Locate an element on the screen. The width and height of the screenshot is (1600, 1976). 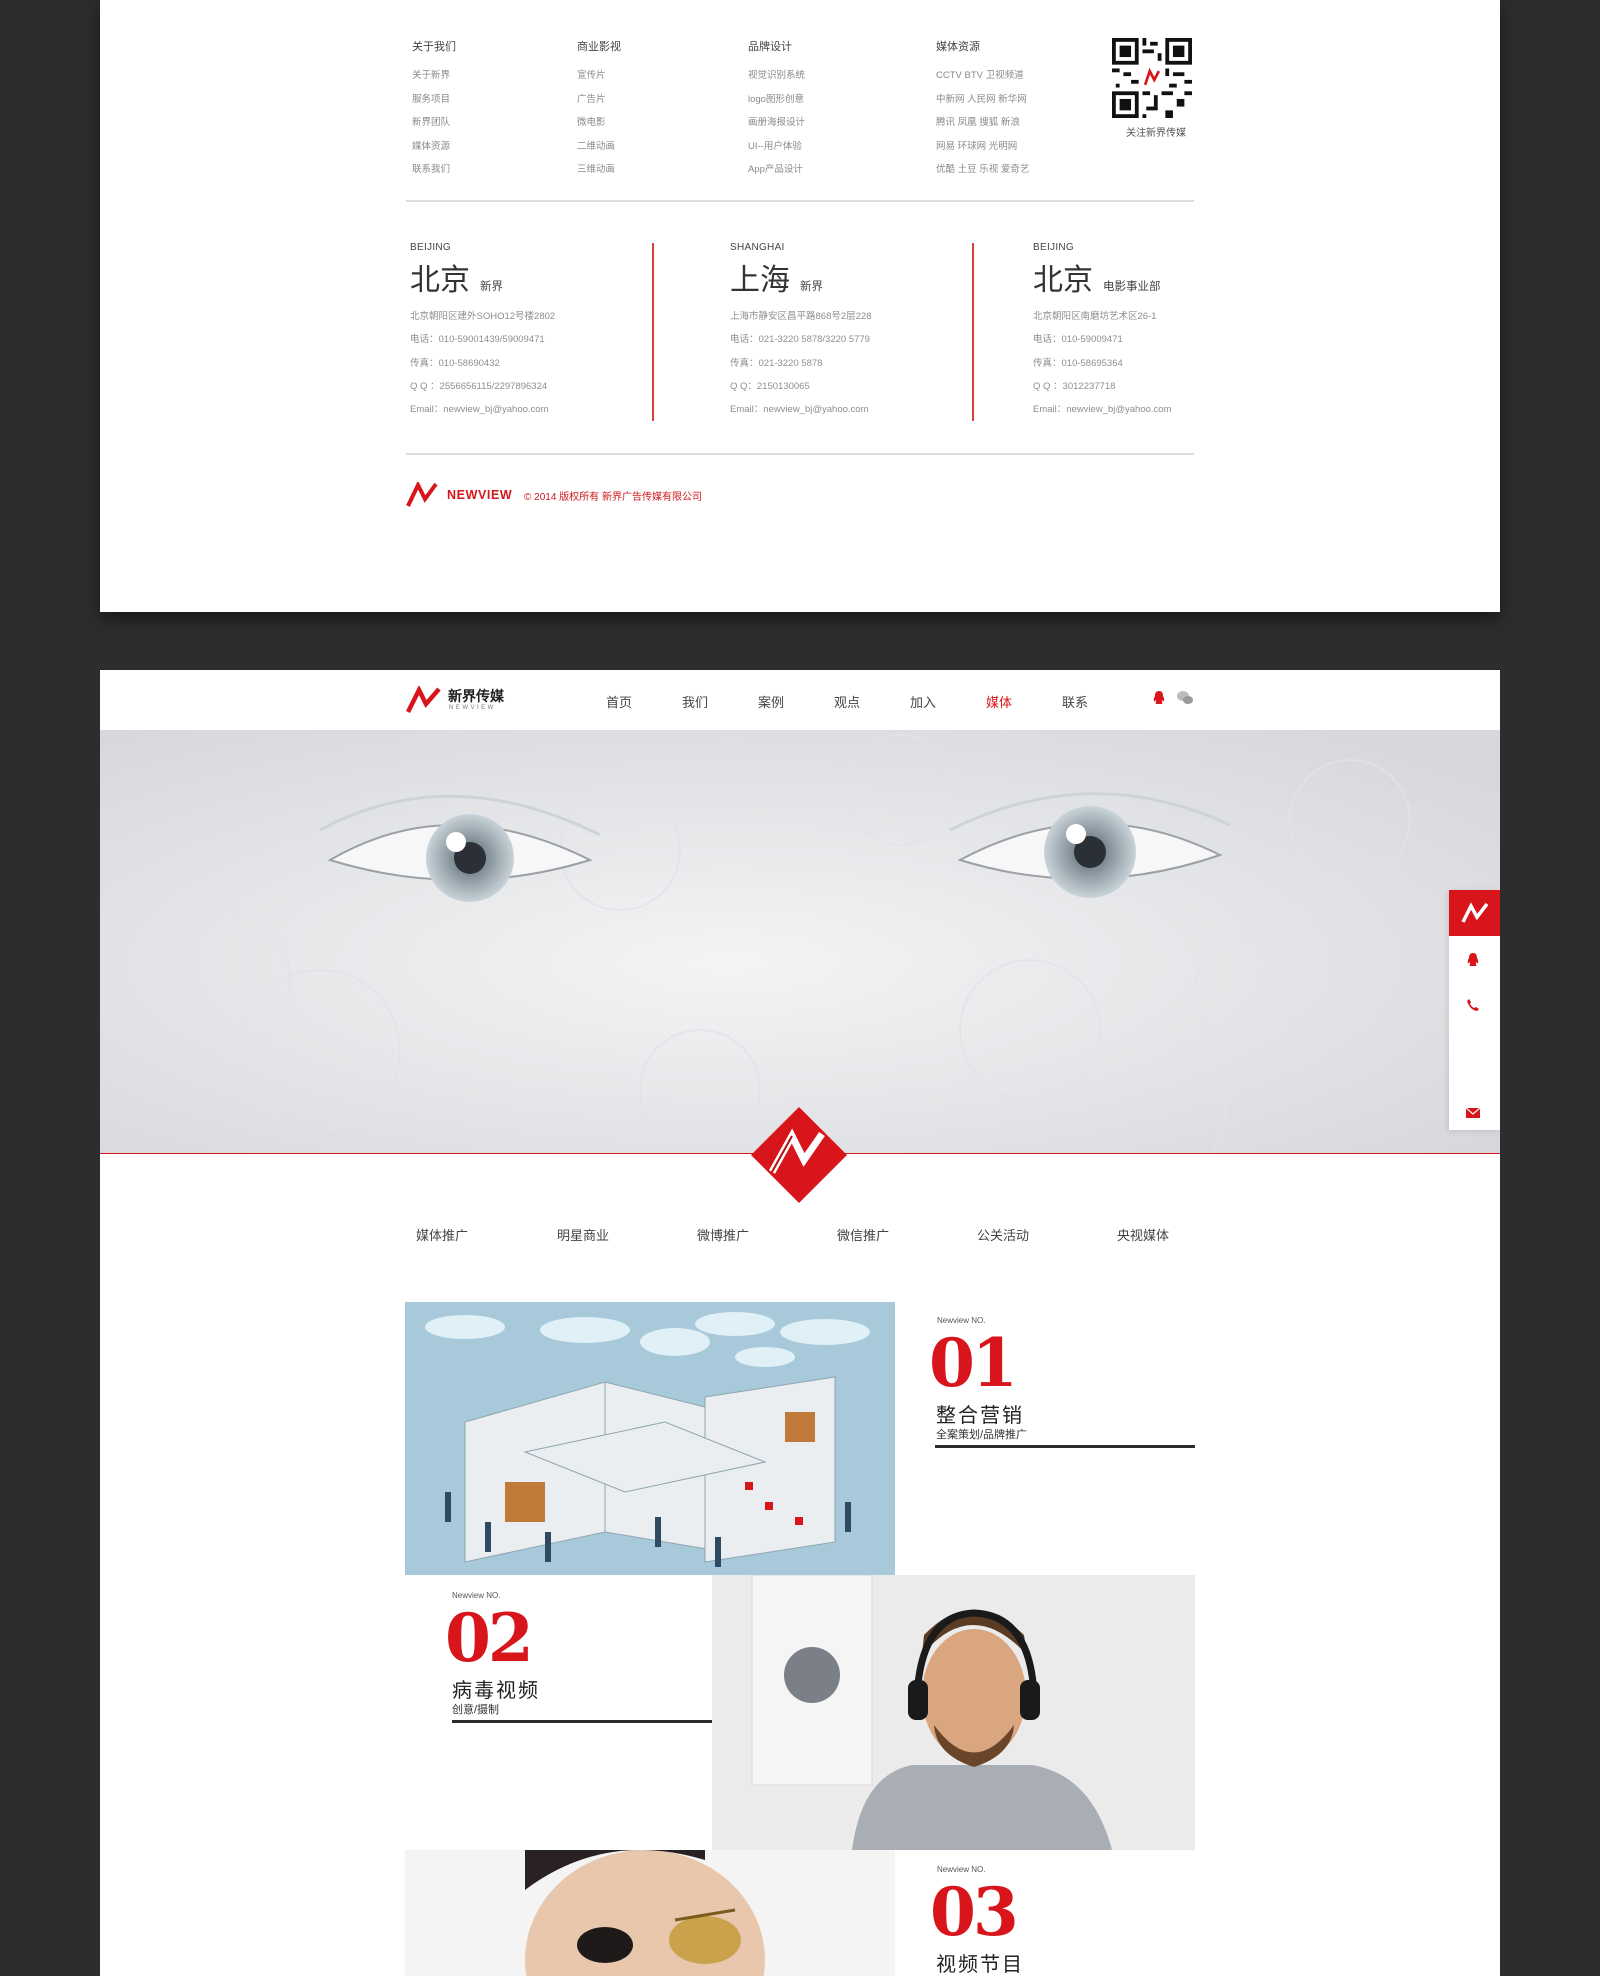
category-media-promo: 媒体推广 is located at coordinates (442, 1234).